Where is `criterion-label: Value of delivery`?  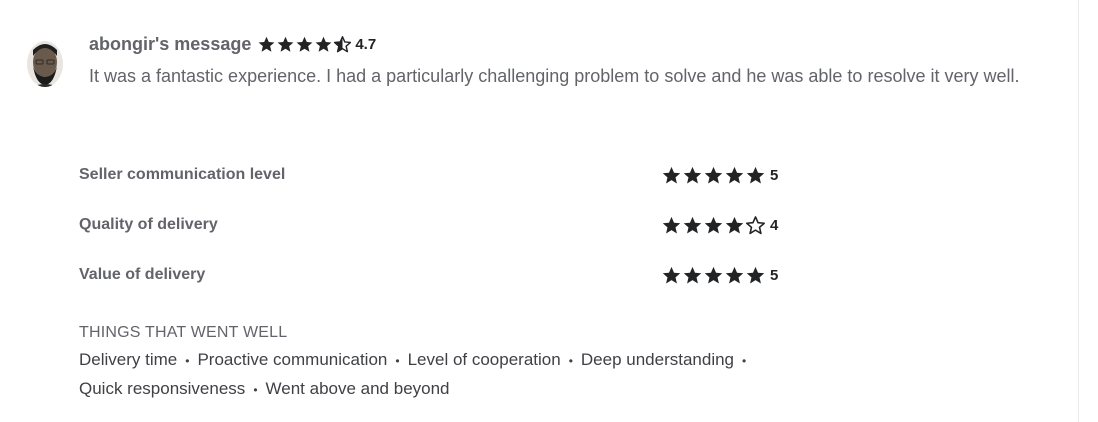
criterion-label: Value of delivery is located at coordinates (142, 274).